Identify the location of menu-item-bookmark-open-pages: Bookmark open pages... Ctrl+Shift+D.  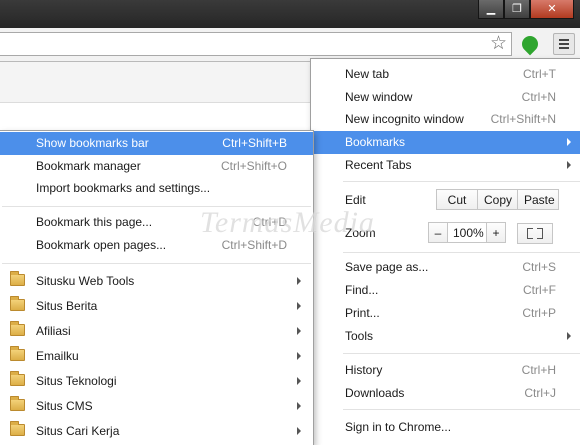
(156, 245).